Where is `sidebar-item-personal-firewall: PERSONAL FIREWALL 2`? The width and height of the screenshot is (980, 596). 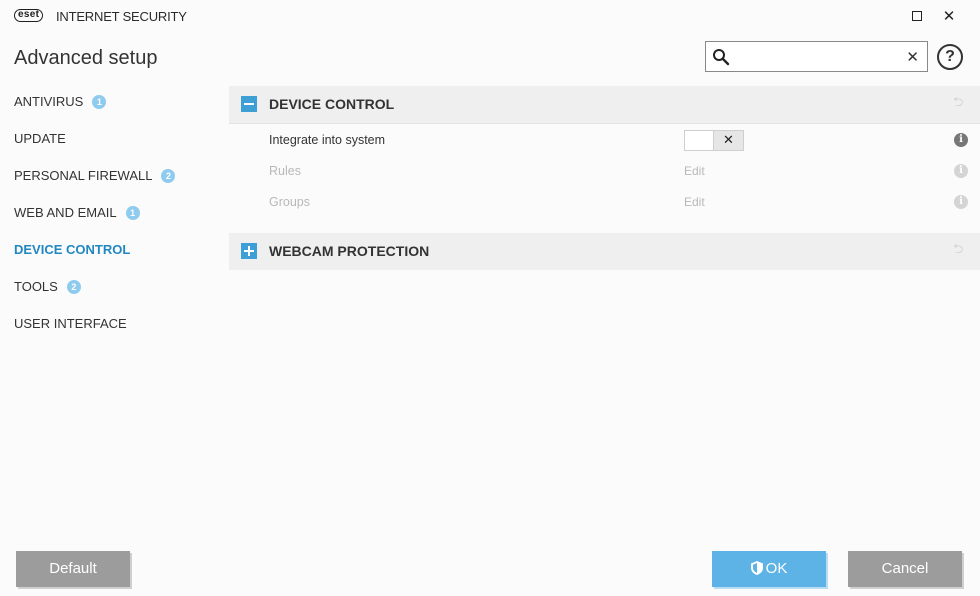 sidebar-item-personal-firewall: PERSONAL FIREWALL 2 is located at coordinates (110, 175).